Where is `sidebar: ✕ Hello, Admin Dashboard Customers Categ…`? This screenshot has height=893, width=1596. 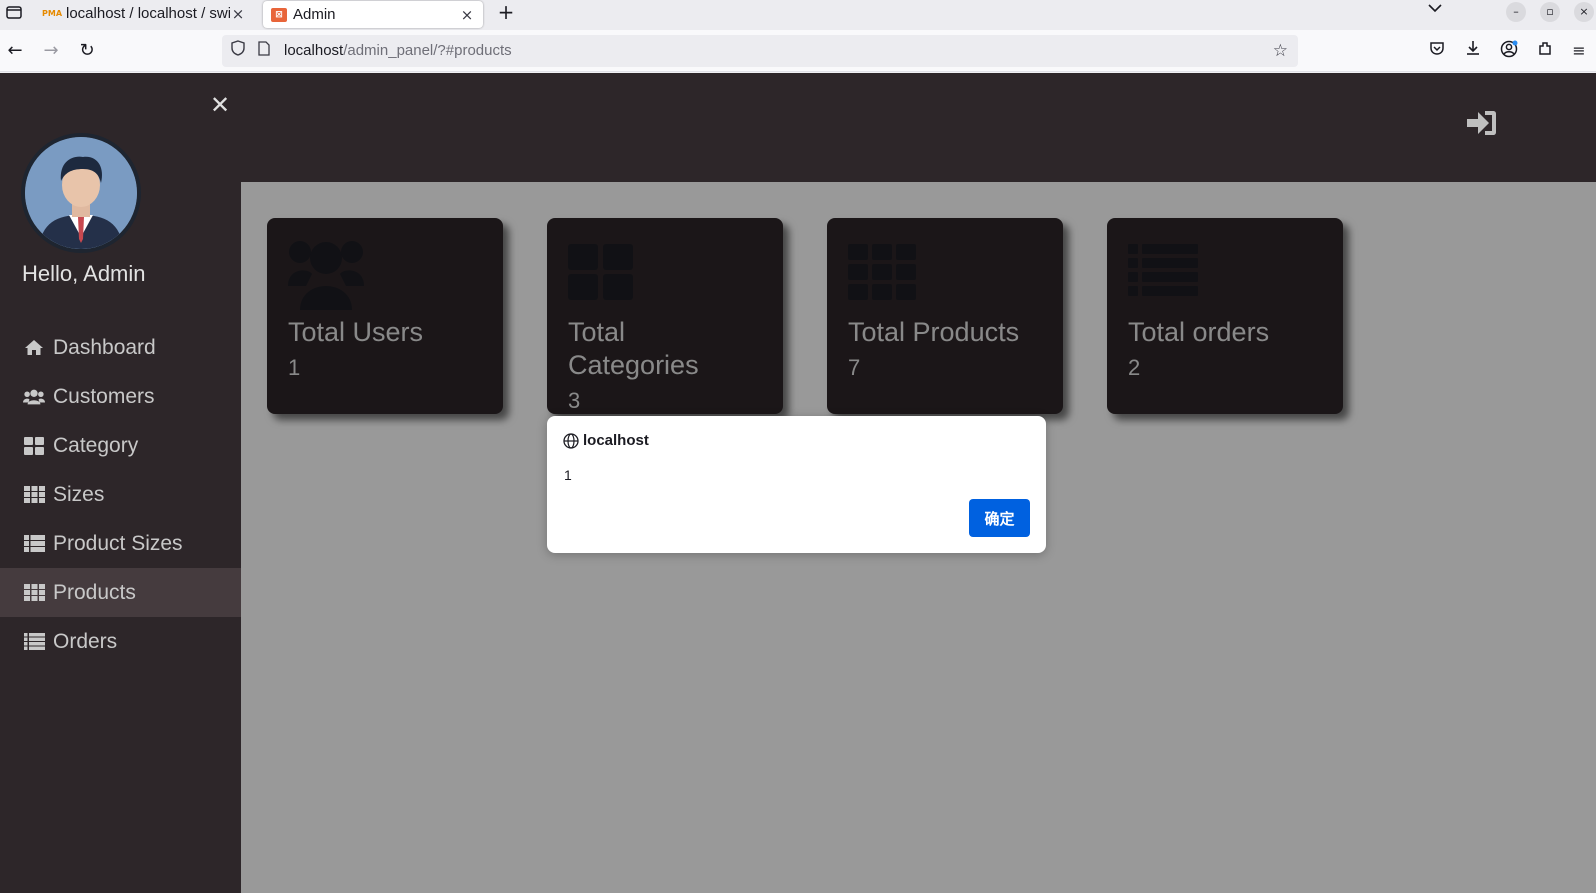
sidebar: ✕ Hello, Admin Dashboard Customers Categ… is located at coordinates (120, 483).